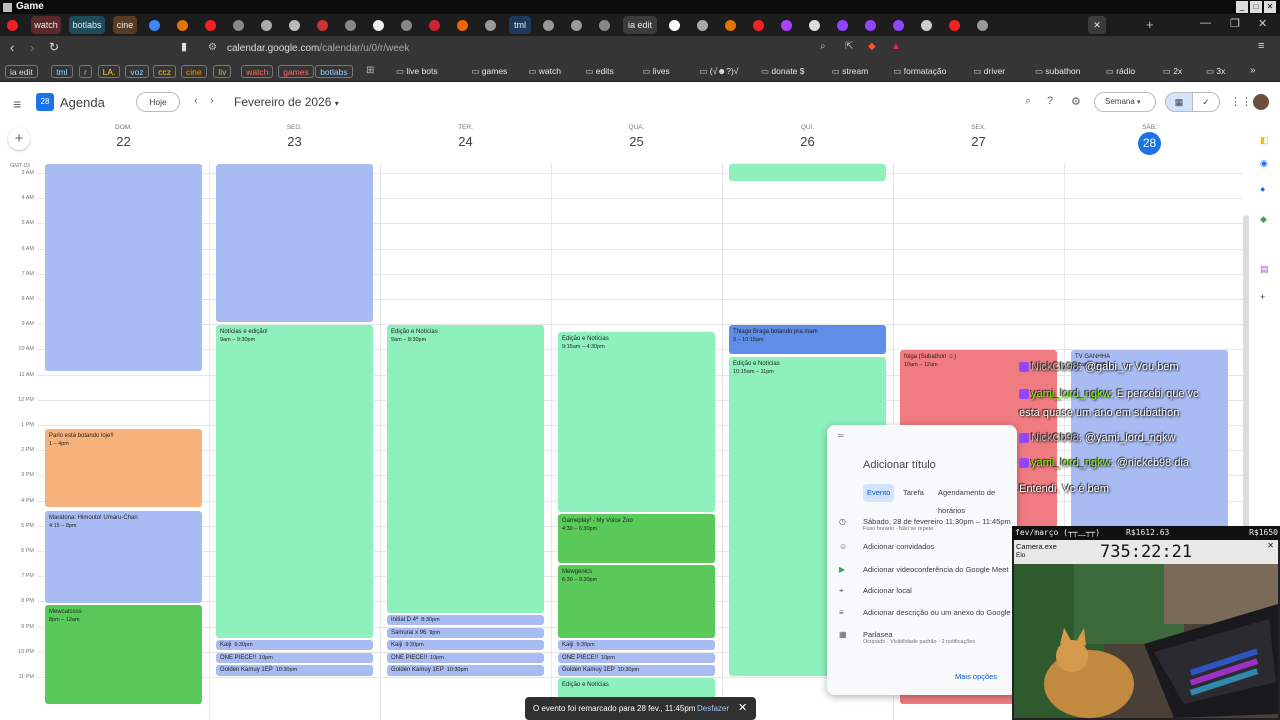 This screenshot has width=1280, height=720. Describe the element at coordinates (123, 556) in the screenshot. I see `calendar-event: Maratona: Himouto! Umaru-Chan 4:15 – 8pm` at that location.